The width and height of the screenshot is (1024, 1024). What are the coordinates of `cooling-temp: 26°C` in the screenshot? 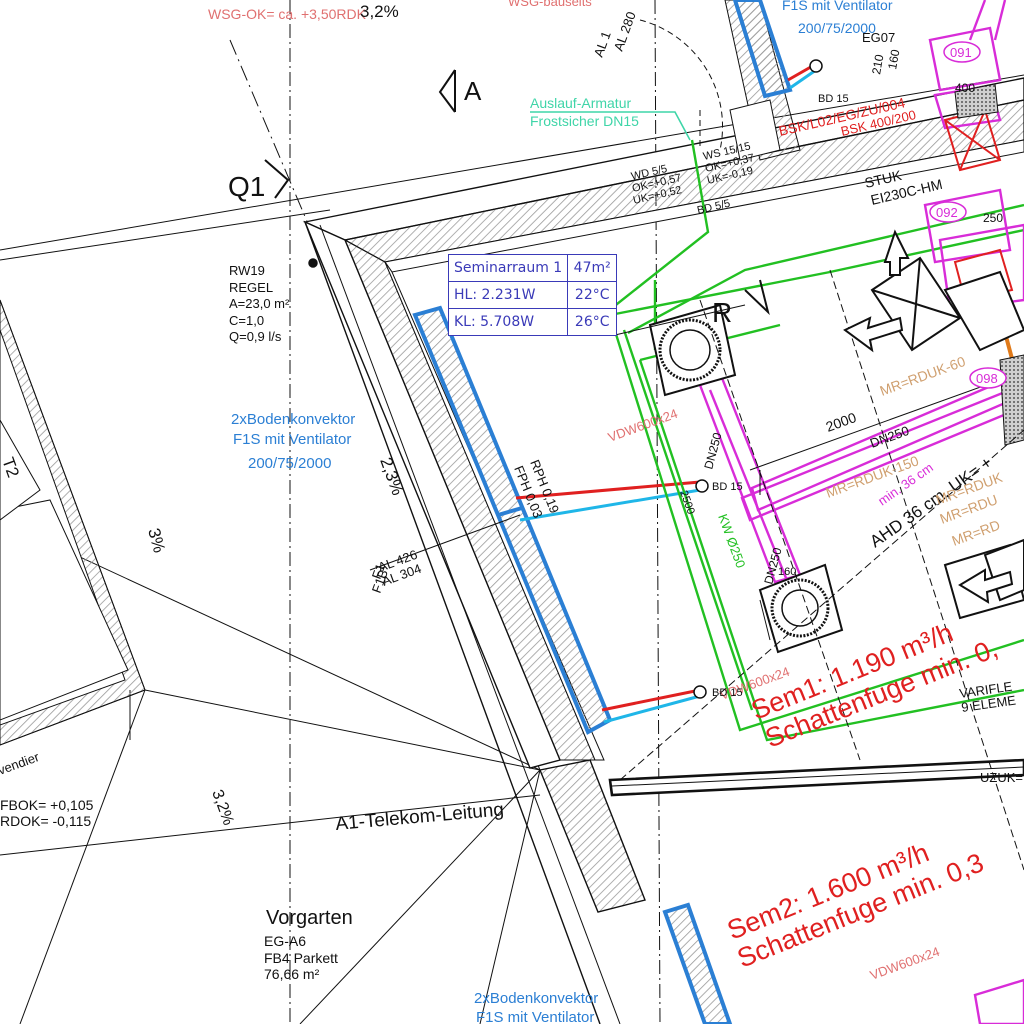 It's located at (592, 322).